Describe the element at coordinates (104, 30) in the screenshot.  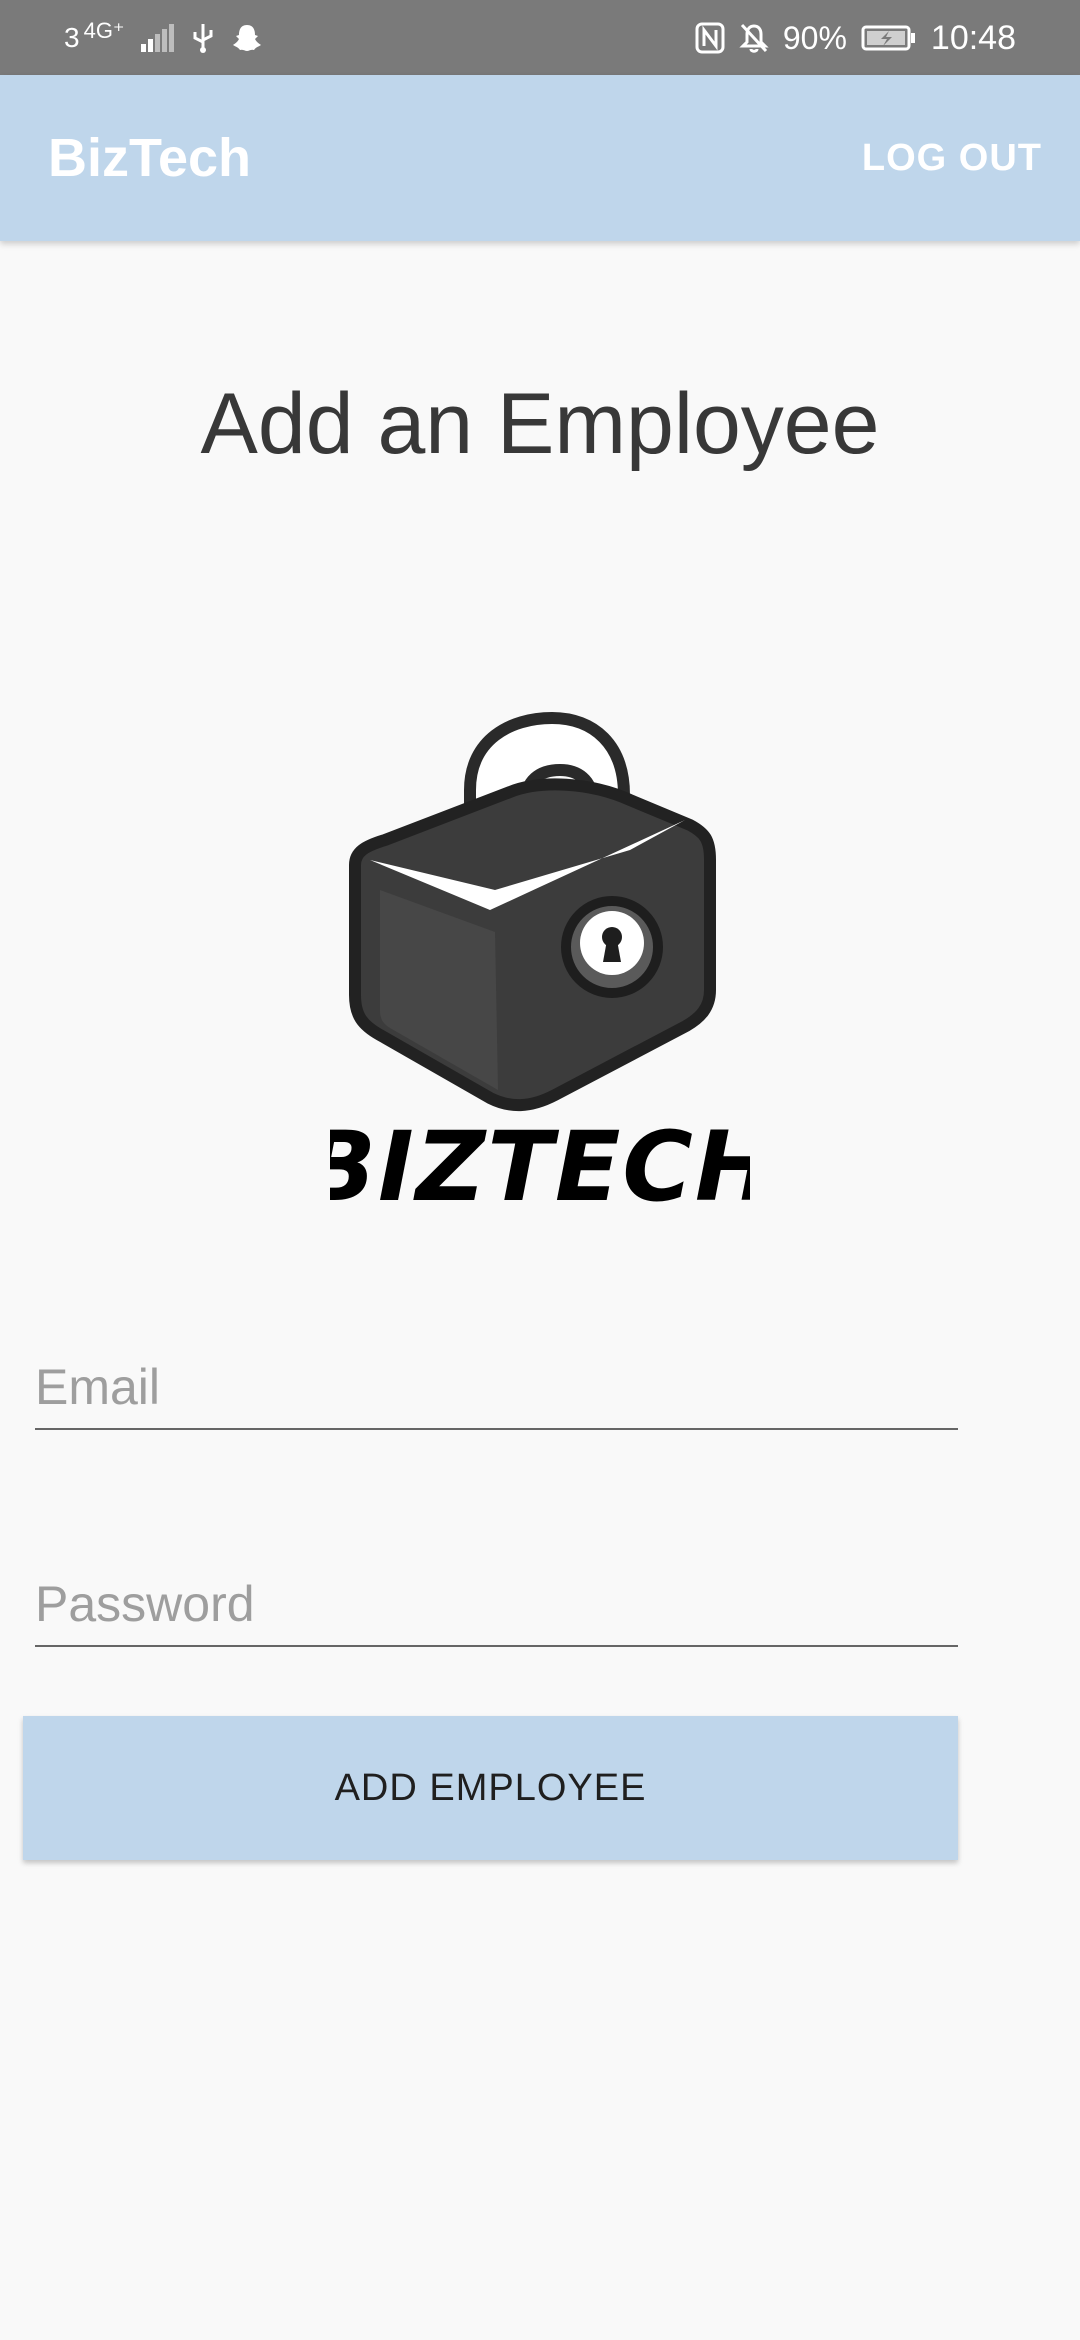
I see `network-type-label: 4G⁺` at that location.